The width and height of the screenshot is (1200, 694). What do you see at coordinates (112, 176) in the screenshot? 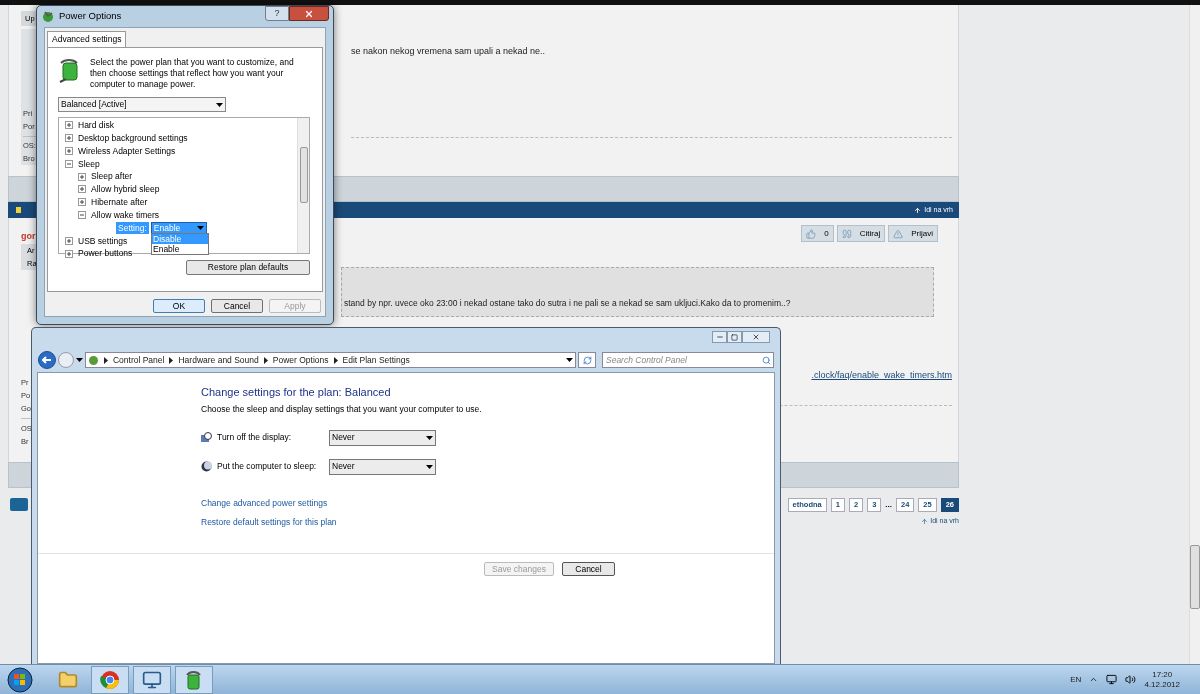
I see `tree-item: Sleep after` at bounding box center [112, 176].